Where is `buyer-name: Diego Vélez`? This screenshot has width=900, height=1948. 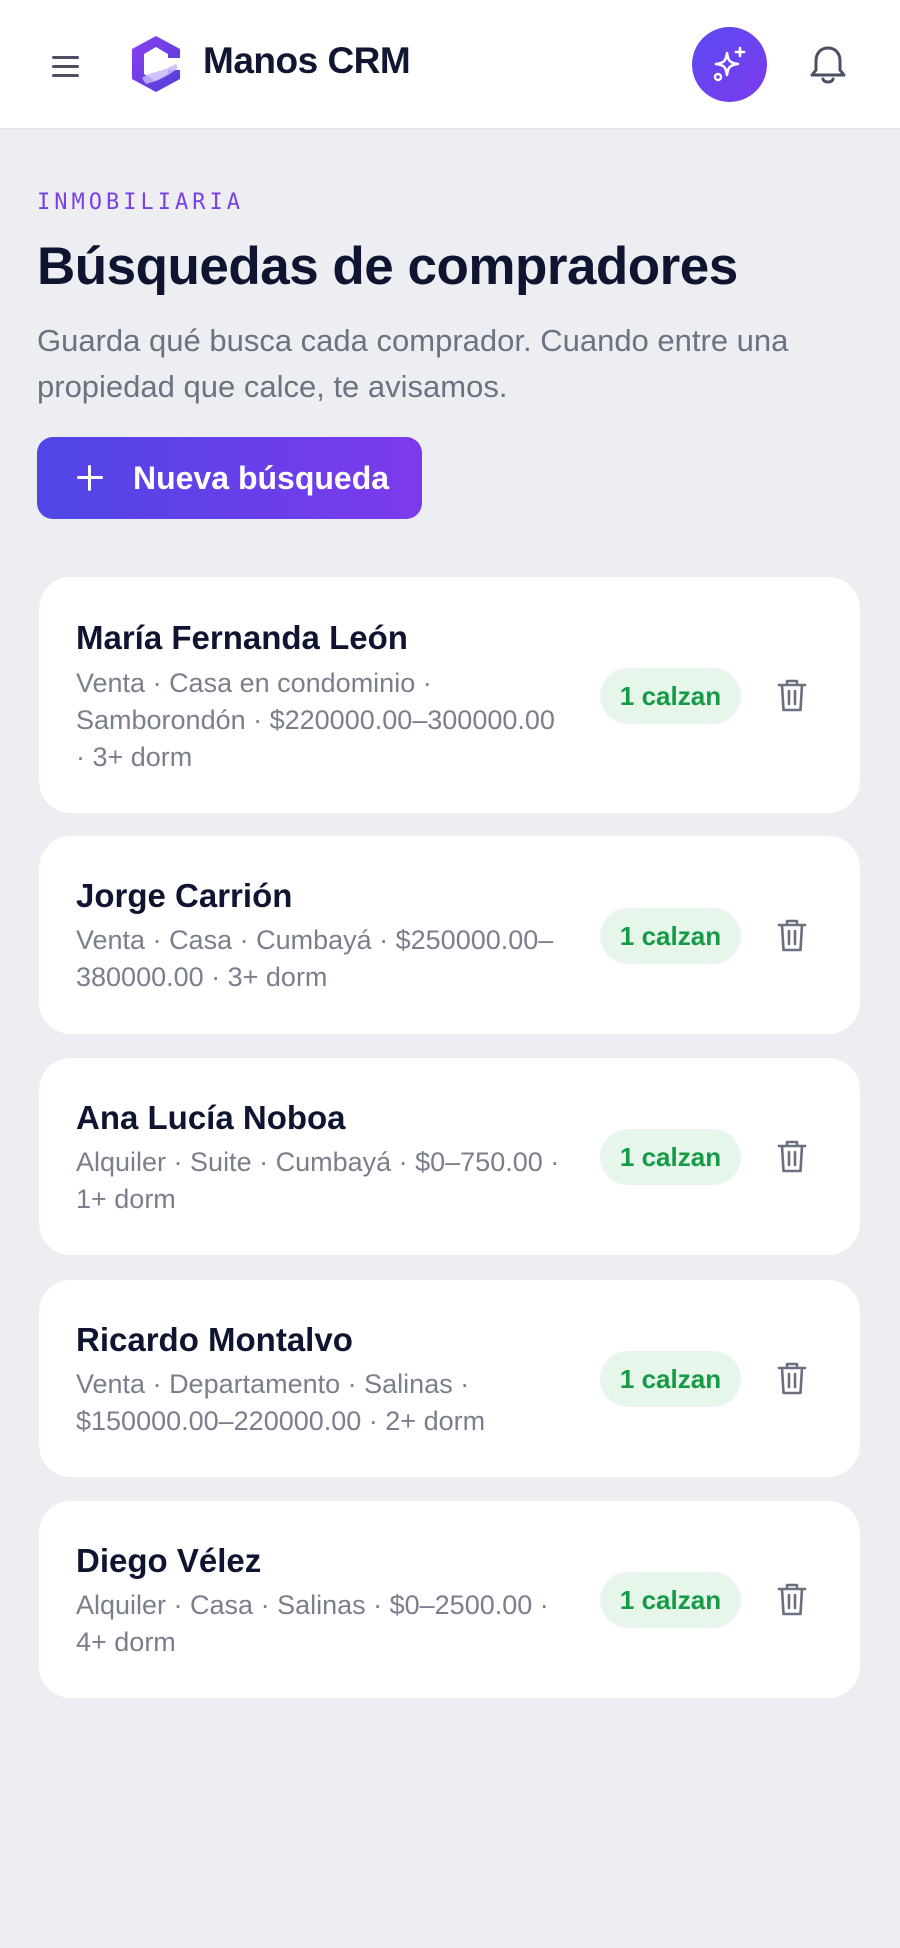 buyer-name: Diego Vélez is located at coordinates (169, 1560).